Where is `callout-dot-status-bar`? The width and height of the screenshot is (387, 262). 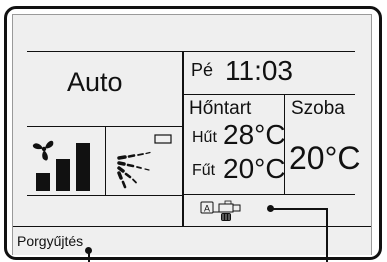 callout-dot-status-bar is located at coordinates (88, 250).